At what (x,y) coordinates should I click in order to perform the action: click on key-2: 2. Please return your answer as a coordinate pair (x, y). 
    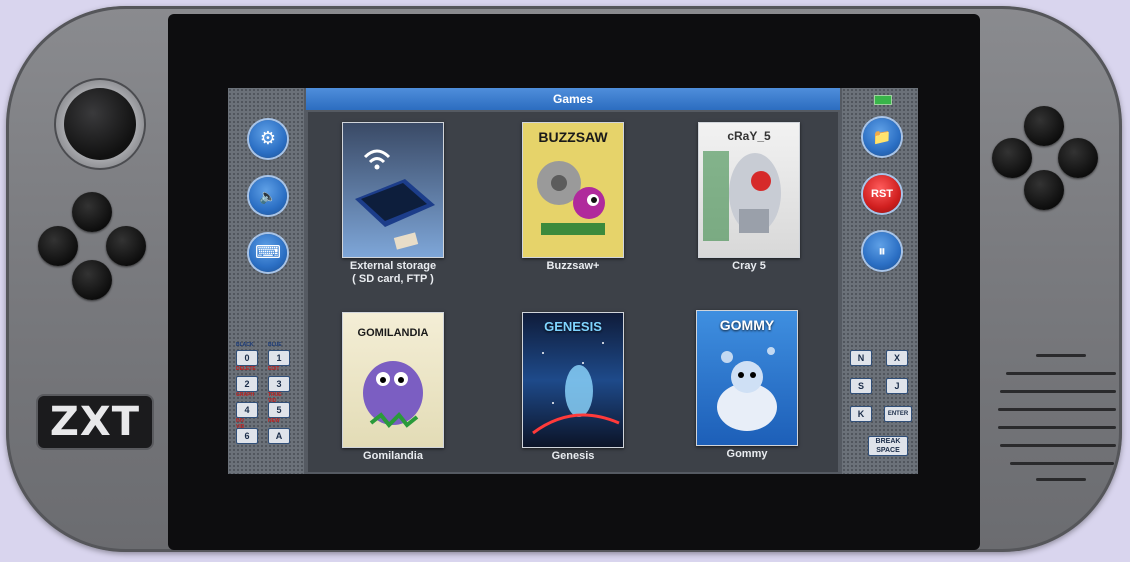
    Looking at the image, I should click on (247, 384).